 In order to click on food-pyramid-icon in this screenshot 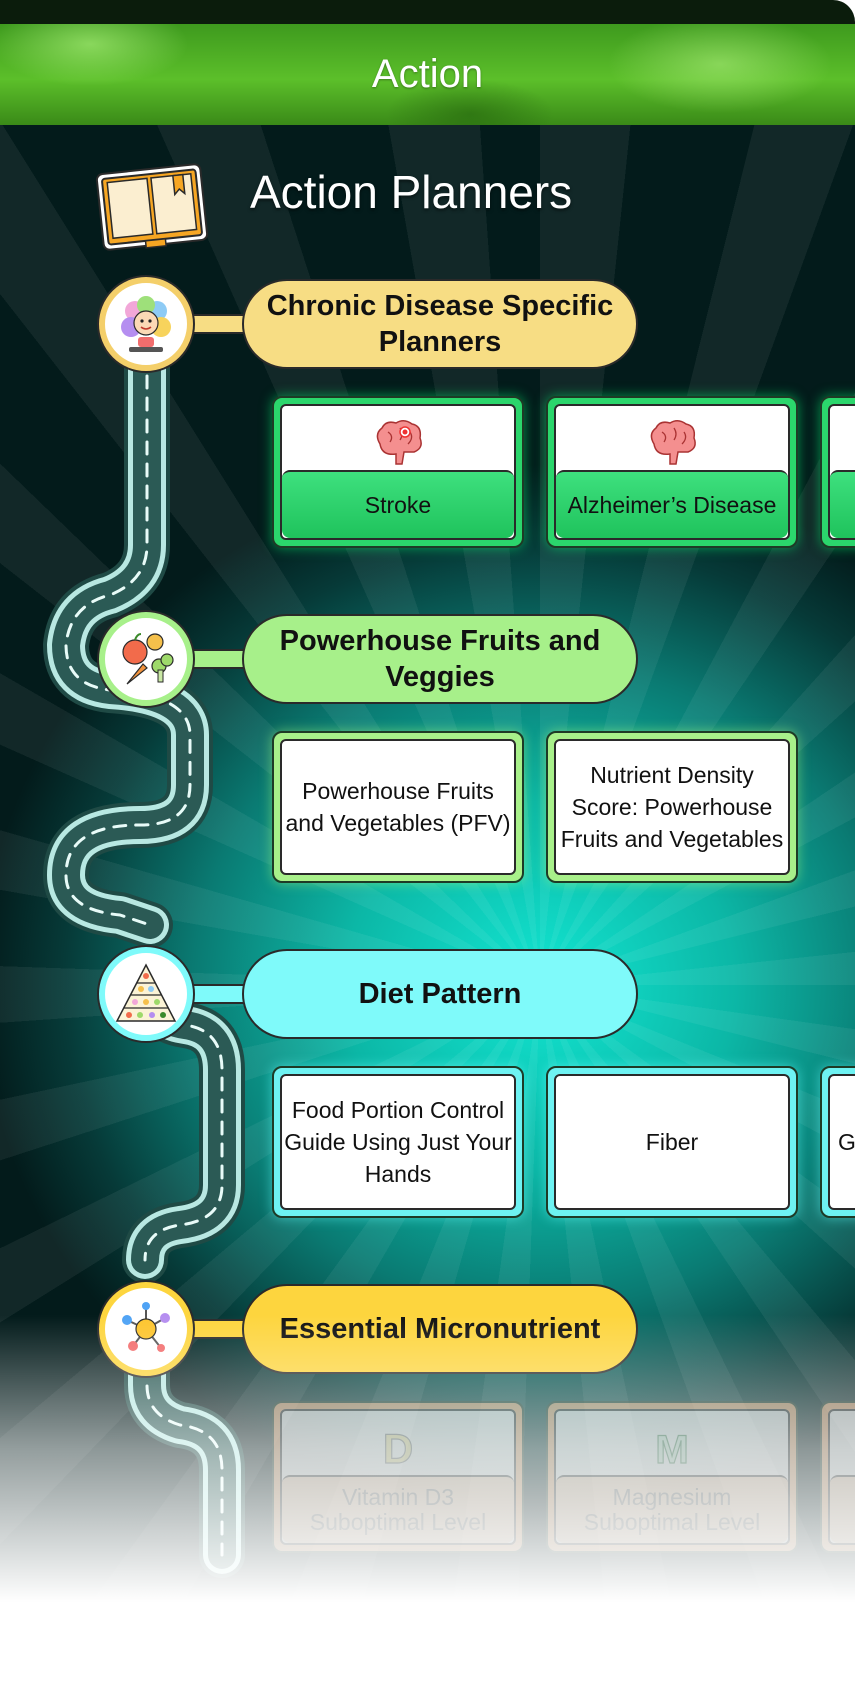, I will do `click(146, 992)`.